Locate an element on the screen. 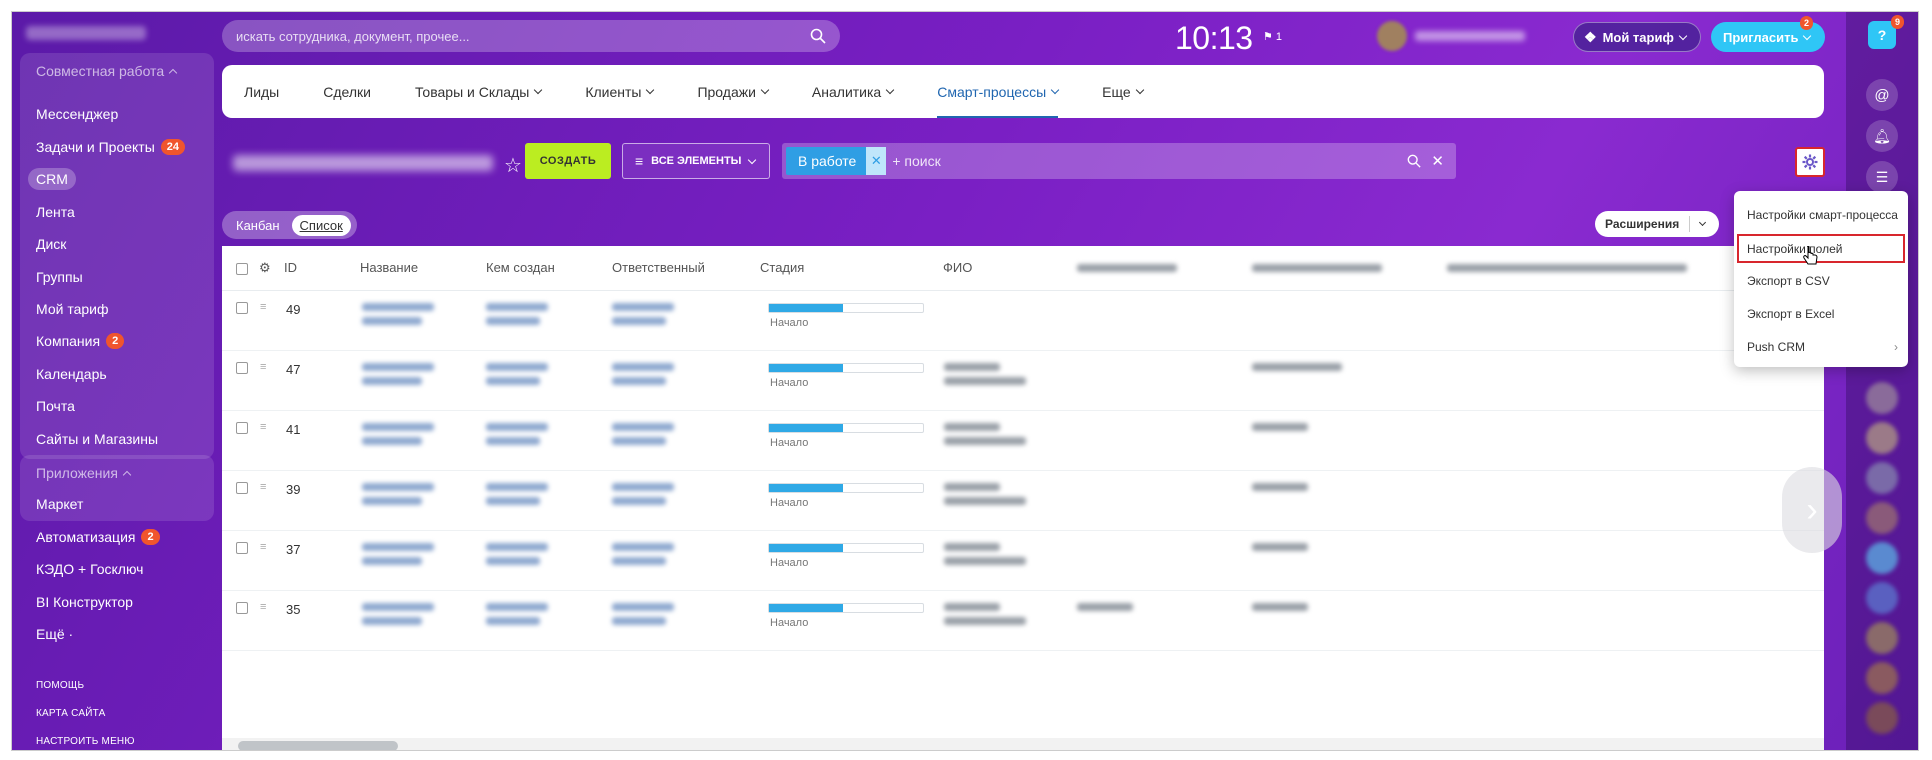 The width and height of the screenshot is (1932, 760). menu-item-export-csv: Экспорт в CSV is located at coordinates (1821, 281).